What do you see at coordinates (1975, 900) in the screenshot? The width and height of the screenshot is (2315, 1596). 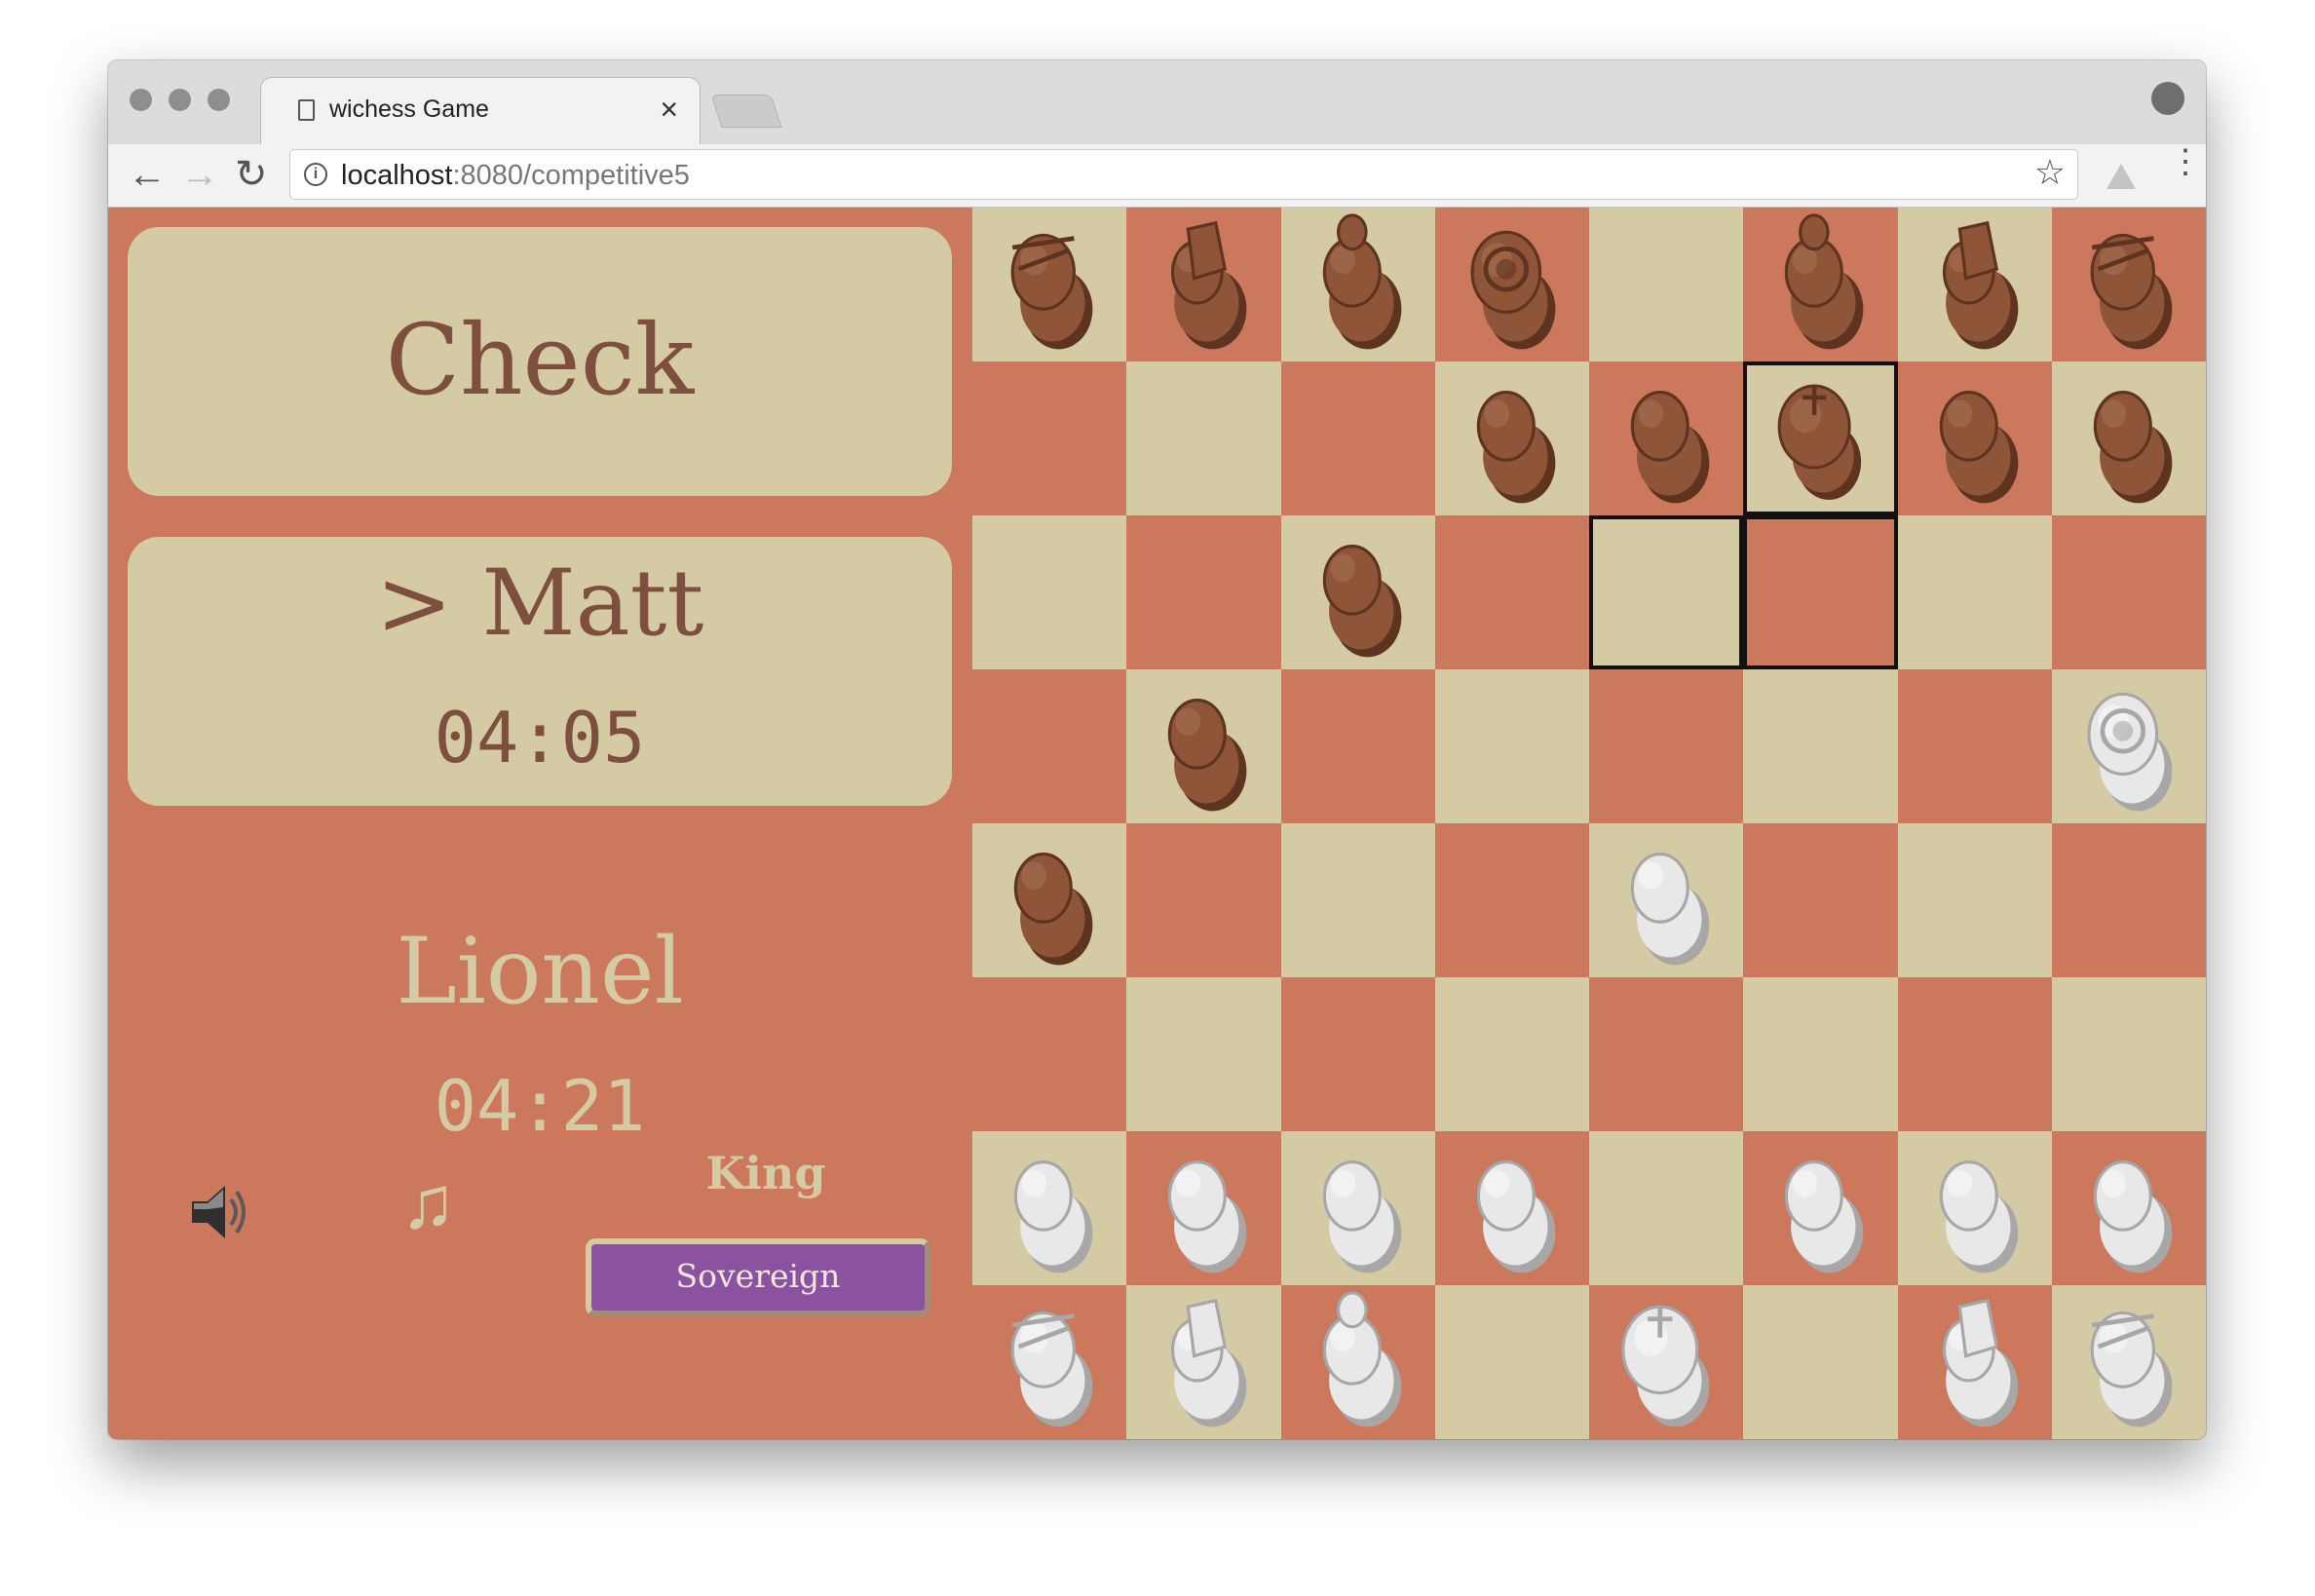 I see `square-g4` at bounding box center [1975, 900].